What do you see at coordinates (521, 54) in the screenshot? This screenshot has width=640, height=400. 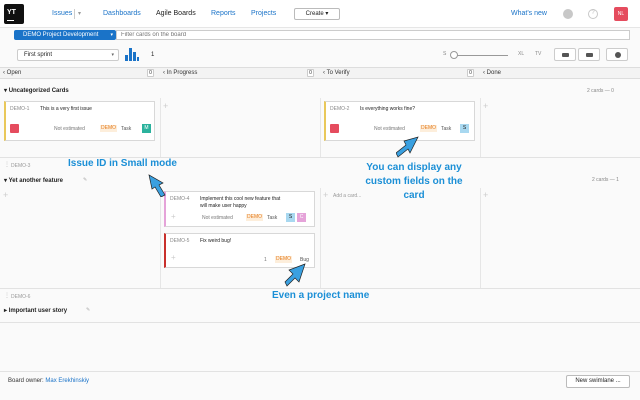 I see `card-size-xl-label: XL` at bounding box center [521, 54].